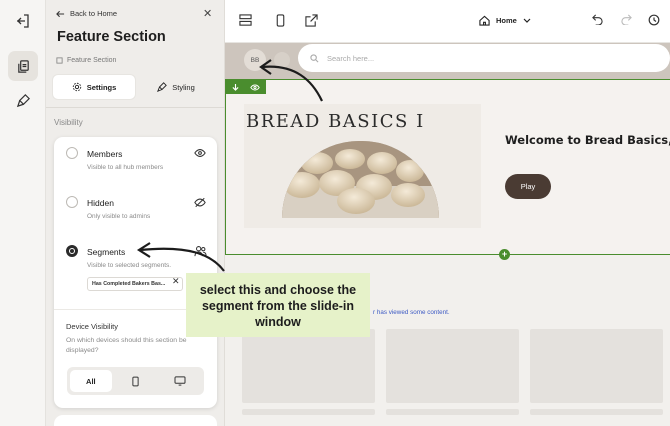  I want to click on next-card, so click(135, 420).